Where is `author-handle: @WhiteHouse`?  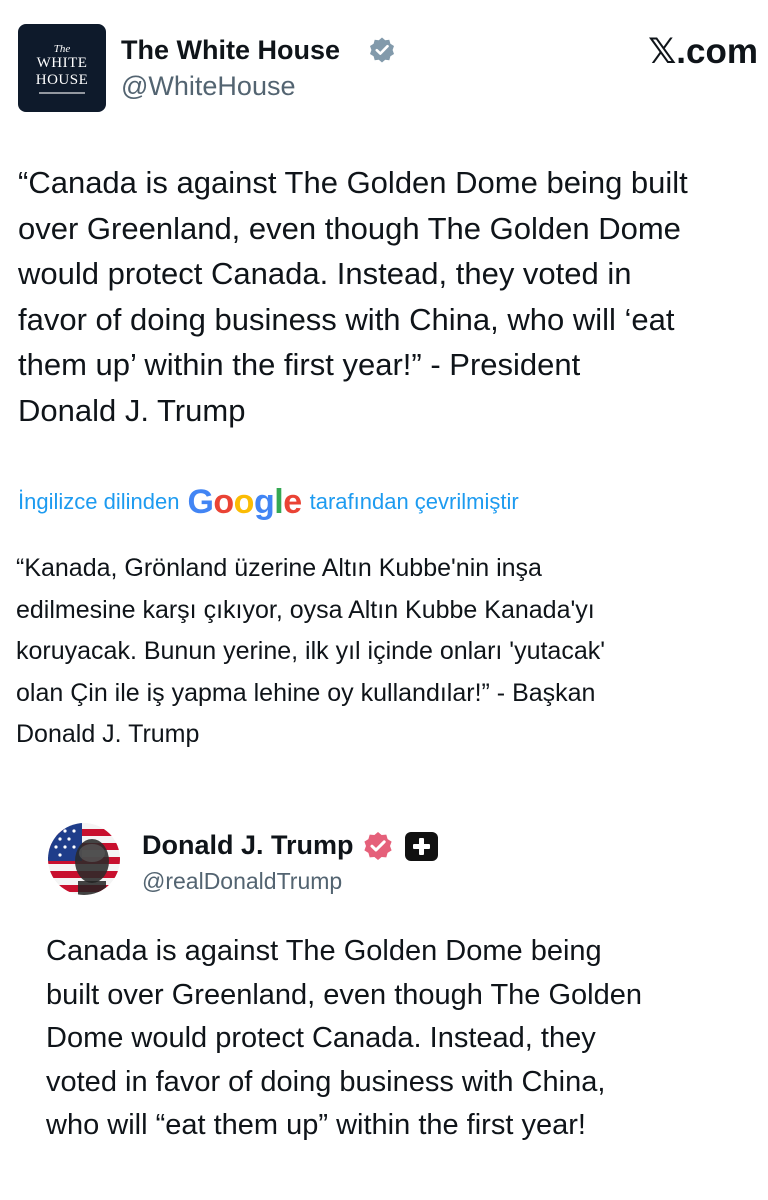
author-handle: @WhiteHouse is located at coordinates (208, 86).